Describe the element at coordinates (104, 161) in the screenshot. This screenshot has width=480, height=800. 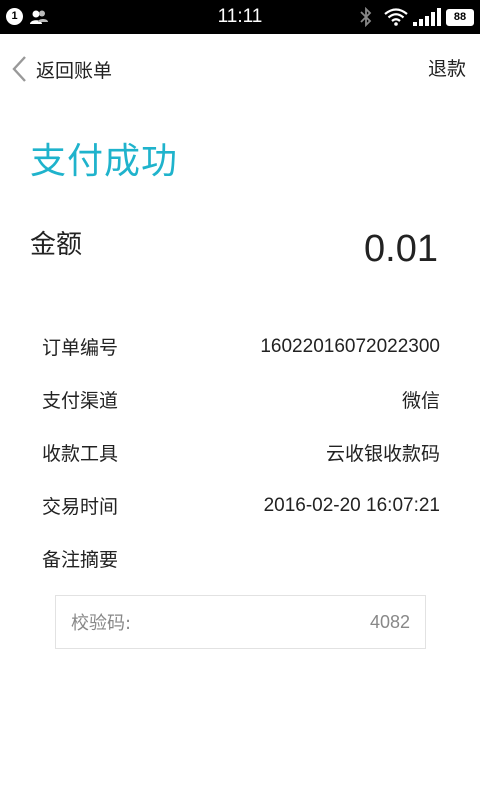
I see `page-title: 支付成功` at that location.